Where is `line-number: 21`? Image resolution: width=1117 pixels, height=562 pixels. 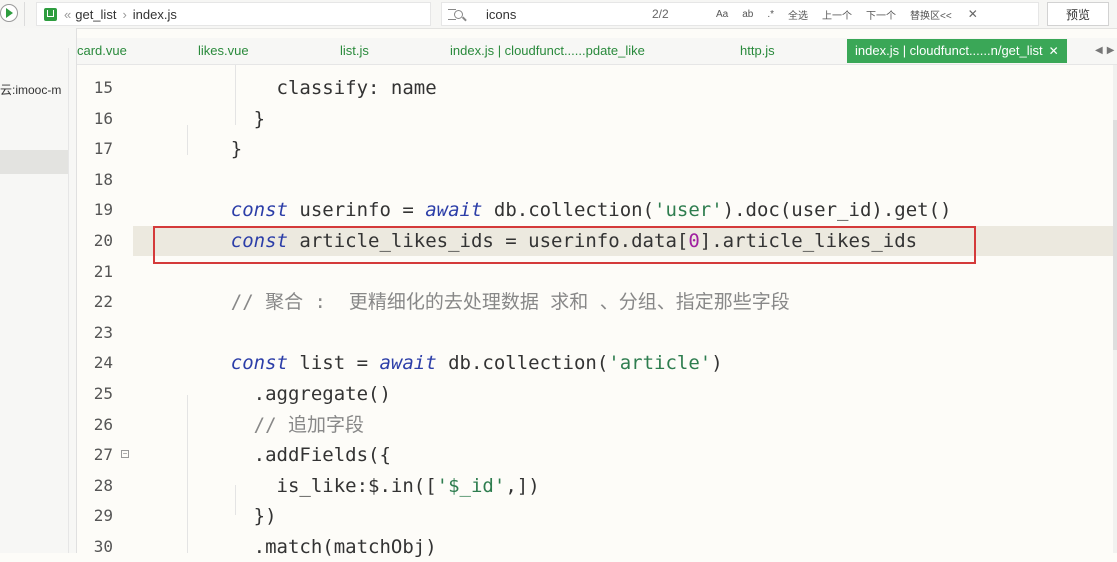
line-number: 21 is located at coordinates (103, 271).